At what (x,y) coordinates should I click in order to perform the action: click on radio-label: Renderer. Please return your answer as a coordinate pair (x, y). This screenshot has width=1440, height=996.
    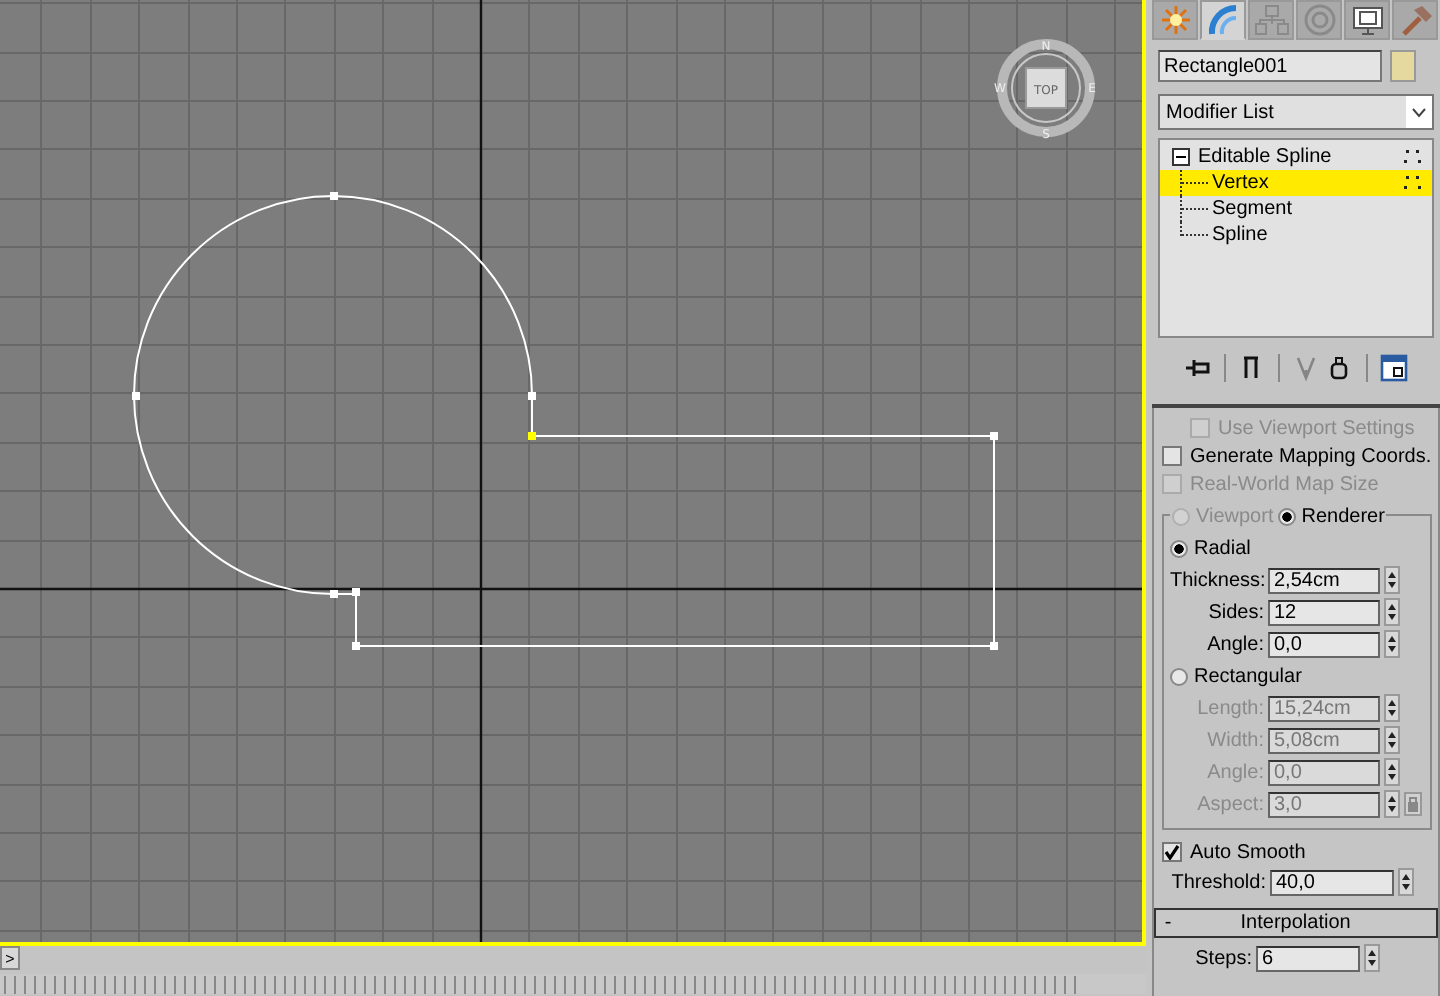
    Looking at the image, I should click on (1343, 516).